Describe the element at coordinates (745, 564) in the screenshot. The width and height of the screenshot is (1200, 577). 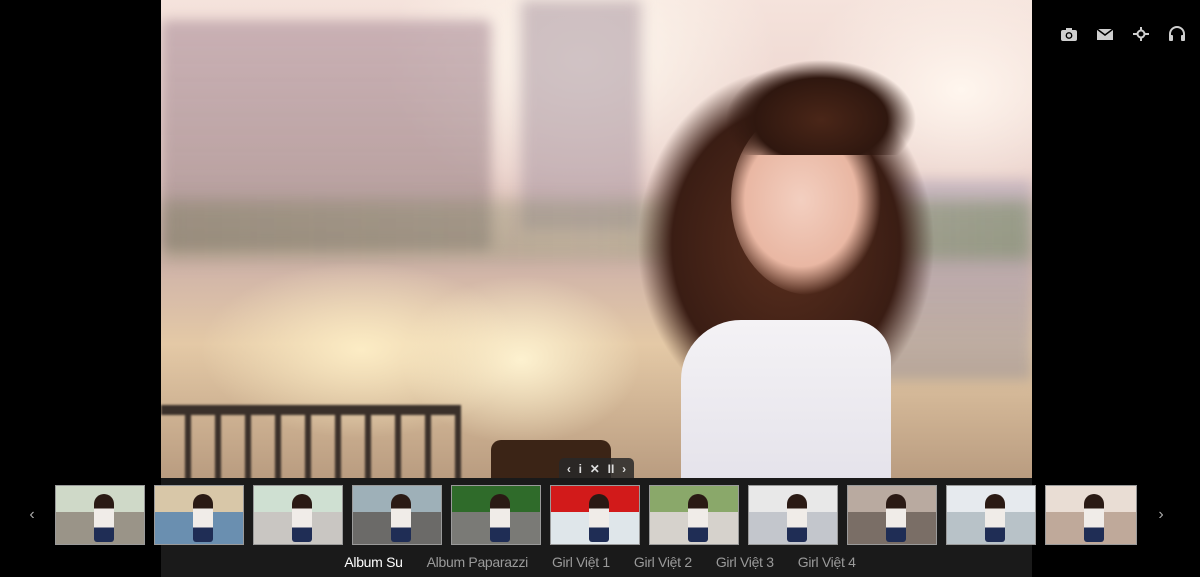
I see `album-tab: Girl Việt 3` at that location.